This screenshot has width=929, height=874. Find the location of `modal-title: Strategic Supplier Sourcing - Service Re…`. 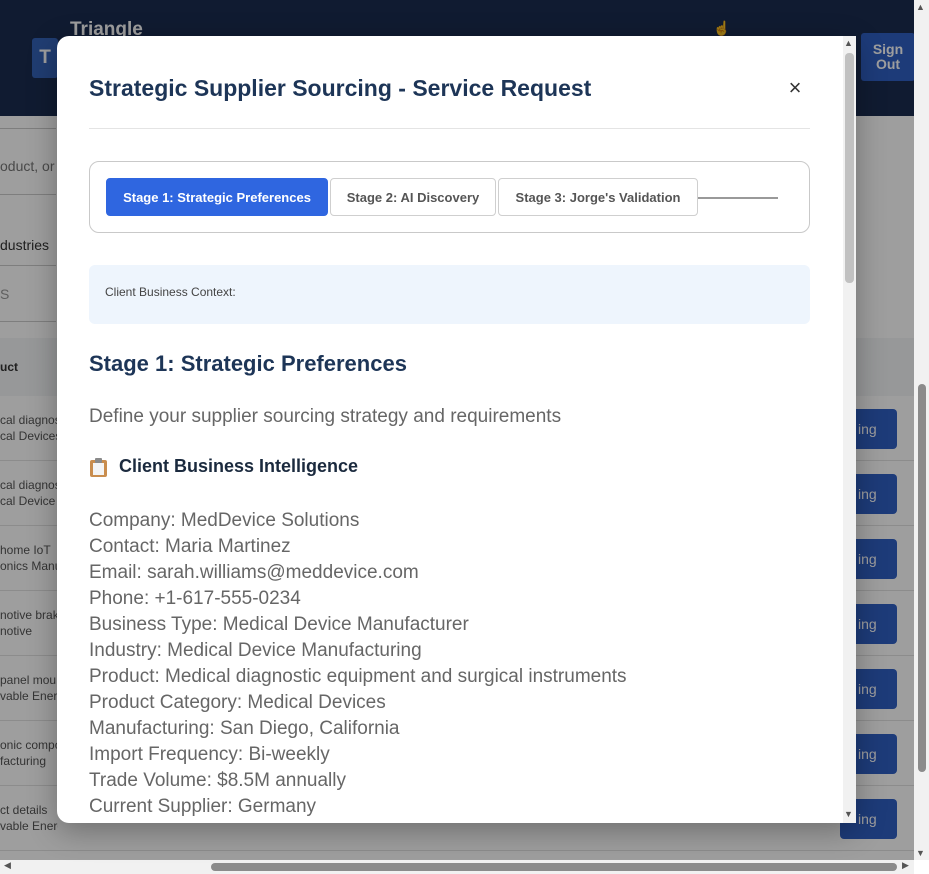

modal-title: Strategic Supplier Sourcing - Service Re… is located at coordinates (340, 88).